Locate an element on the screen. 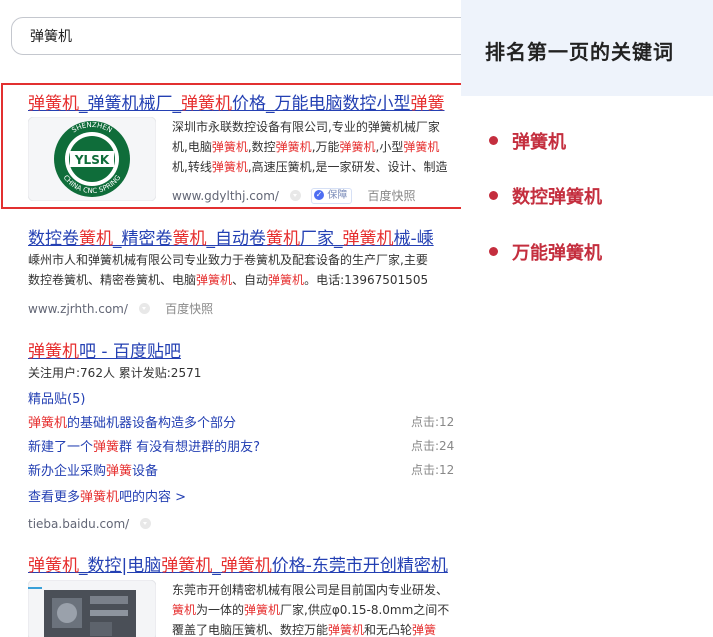  desc-highlight: 簧机 is located at coordinates (184, 610).